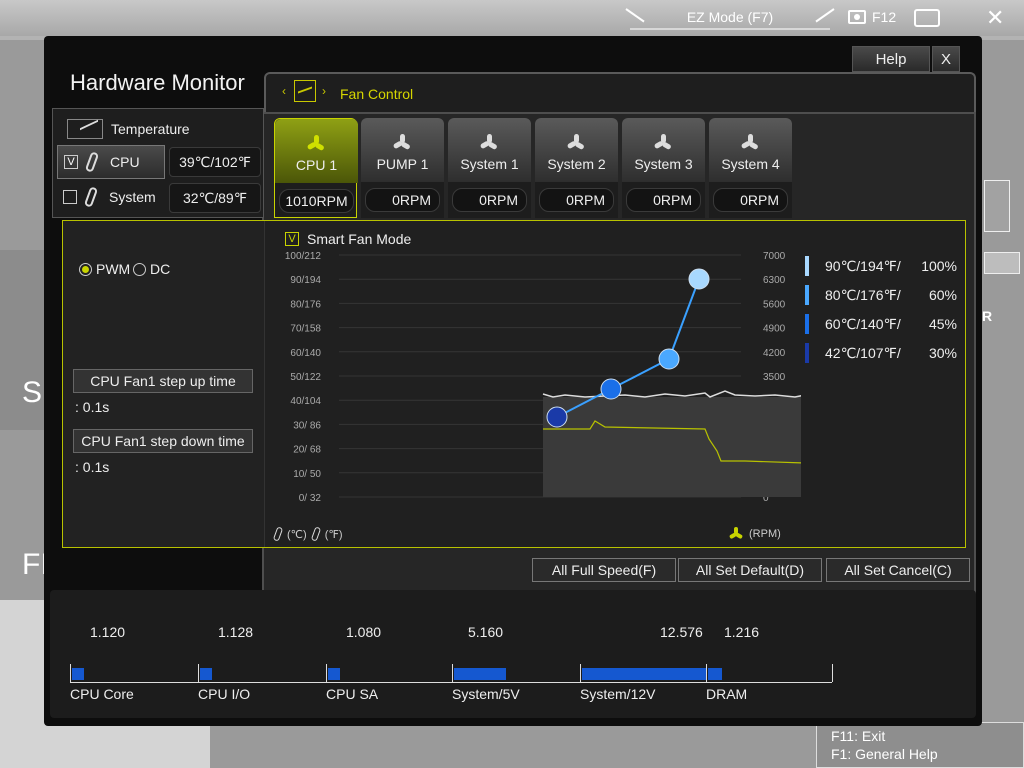 This screenshot has height=768, width=1024. I want to click on pwm-label: PWM, so click(113, 269).